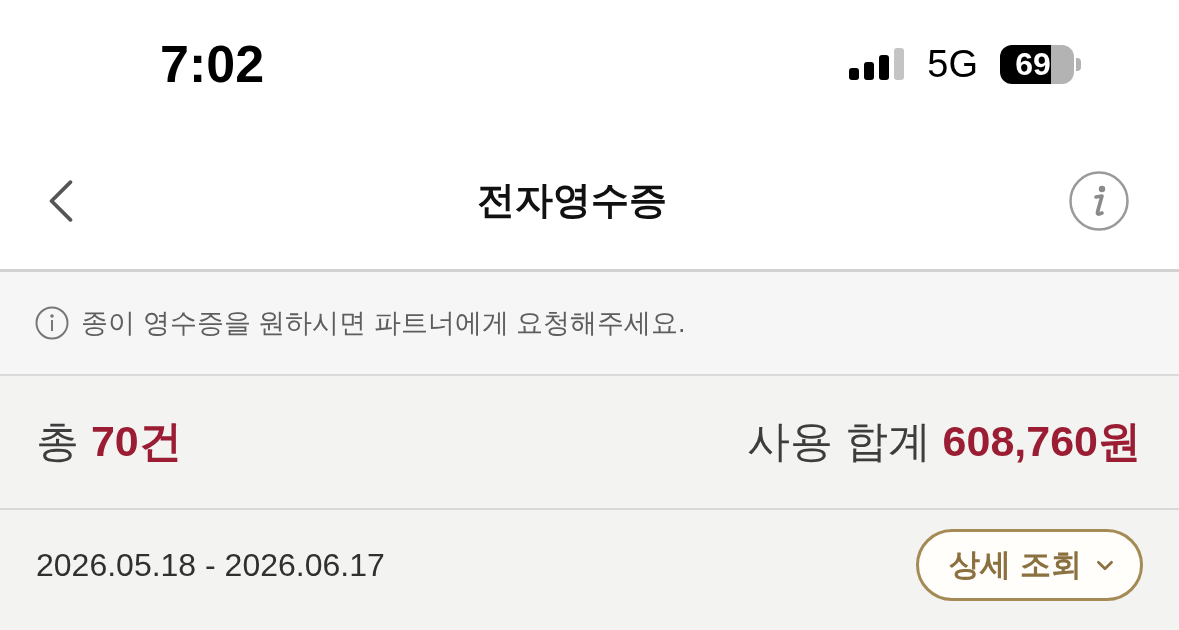  I want to click on notice-text: 종이 영수증을 원하시면 파트너에게 요청해주세요., so click(383, 323).